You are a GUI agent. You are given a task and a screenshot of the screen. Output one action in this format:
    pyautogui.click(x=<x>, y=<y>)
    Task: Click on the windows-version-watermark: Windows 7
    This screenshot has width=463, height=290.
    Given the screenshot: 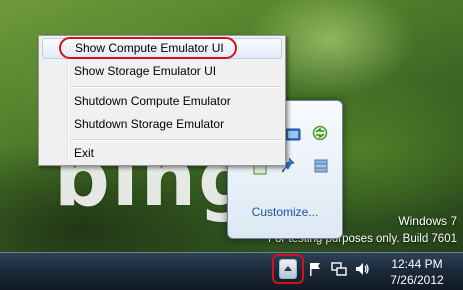 What is the action you would take?
    pyautogui.click(x=427, y=221)
    